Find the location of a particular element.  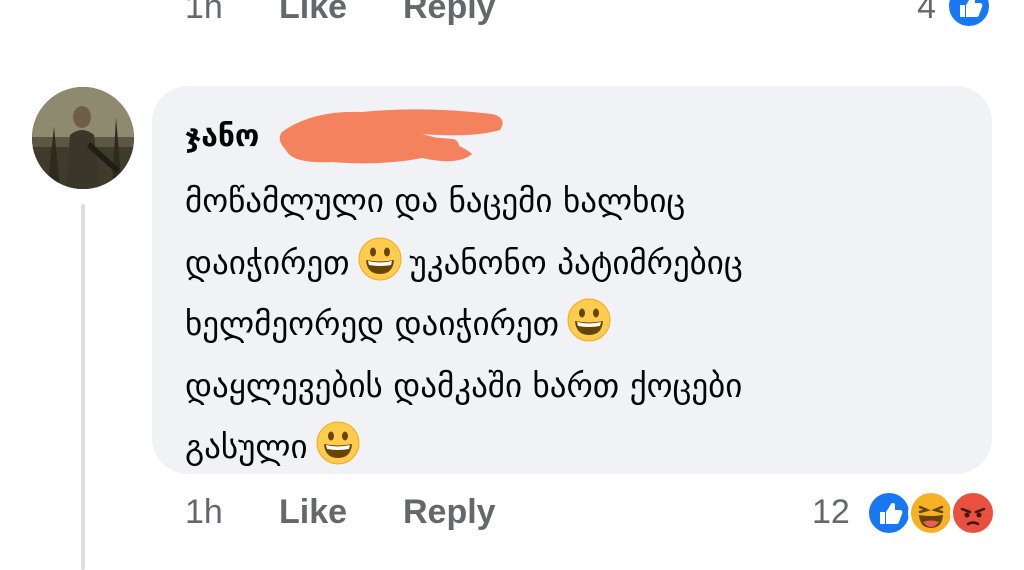

comment-line-3: ხელმეორედ დაიჭირეთ is located at coordinates (580, 324).